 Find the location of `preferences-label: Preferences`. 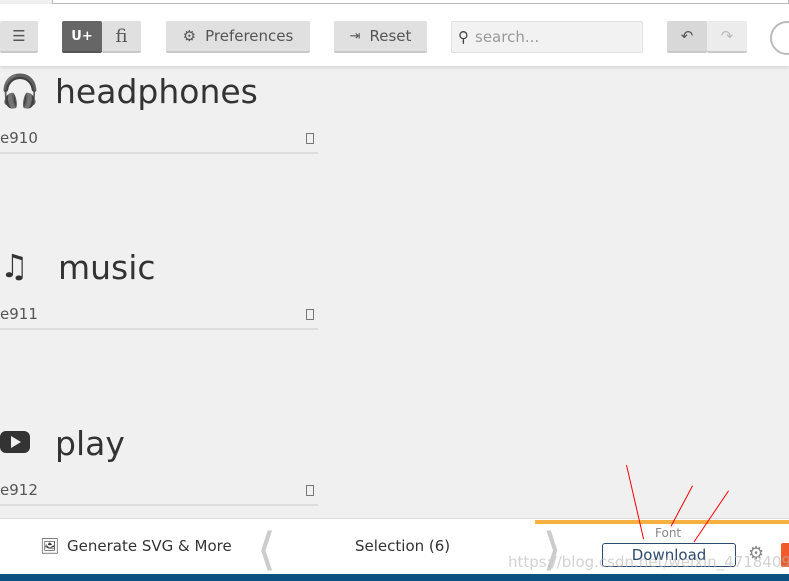

preferences-label: Preferences is located at coordinates (249, 36).